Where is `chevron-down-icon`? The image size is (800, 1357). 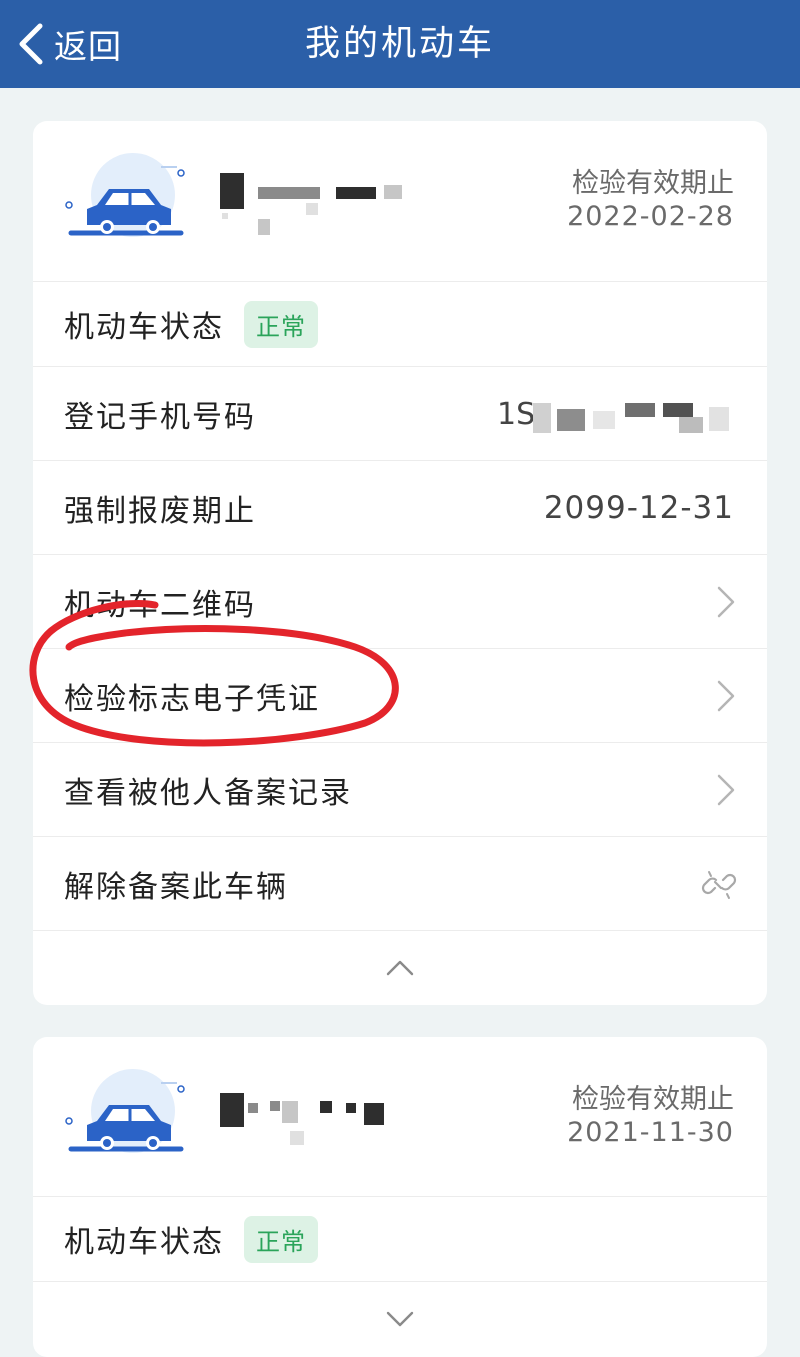 chevron-down-icon is located at coordinates (400, 1319).